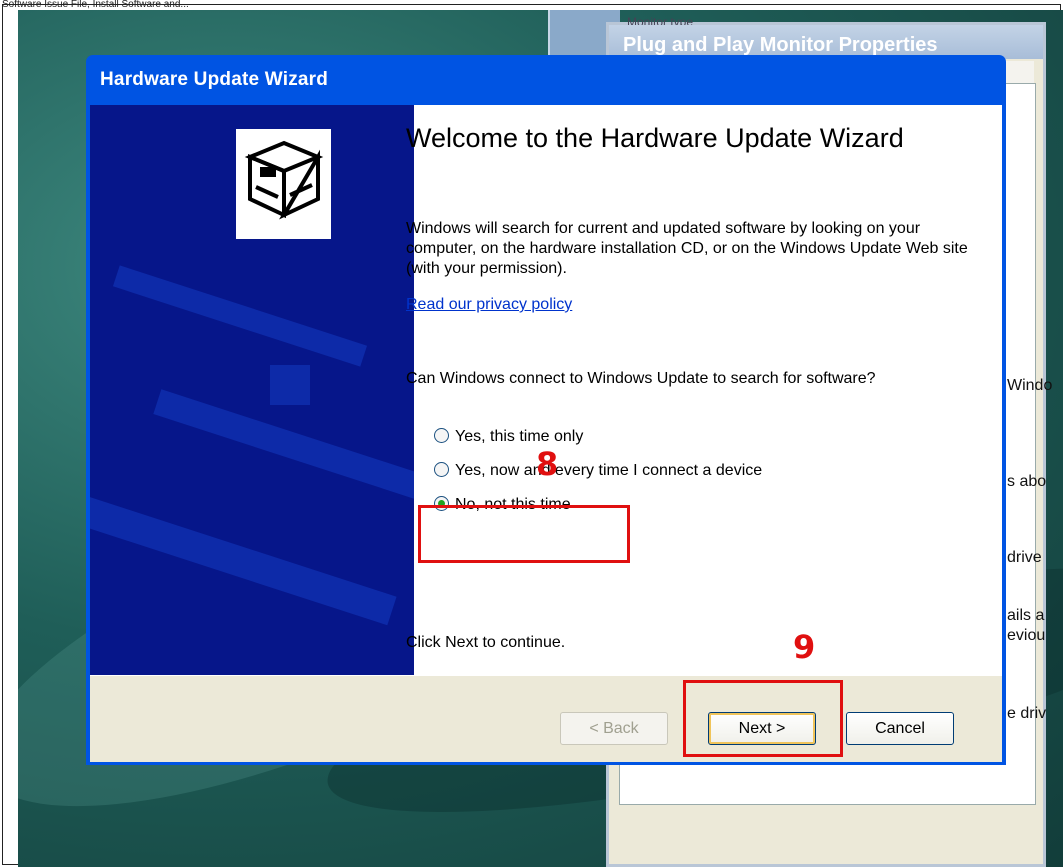 This screenshot has width=1063, height=867. I want to click on back-window-text: Windo, so click(1030, 385).